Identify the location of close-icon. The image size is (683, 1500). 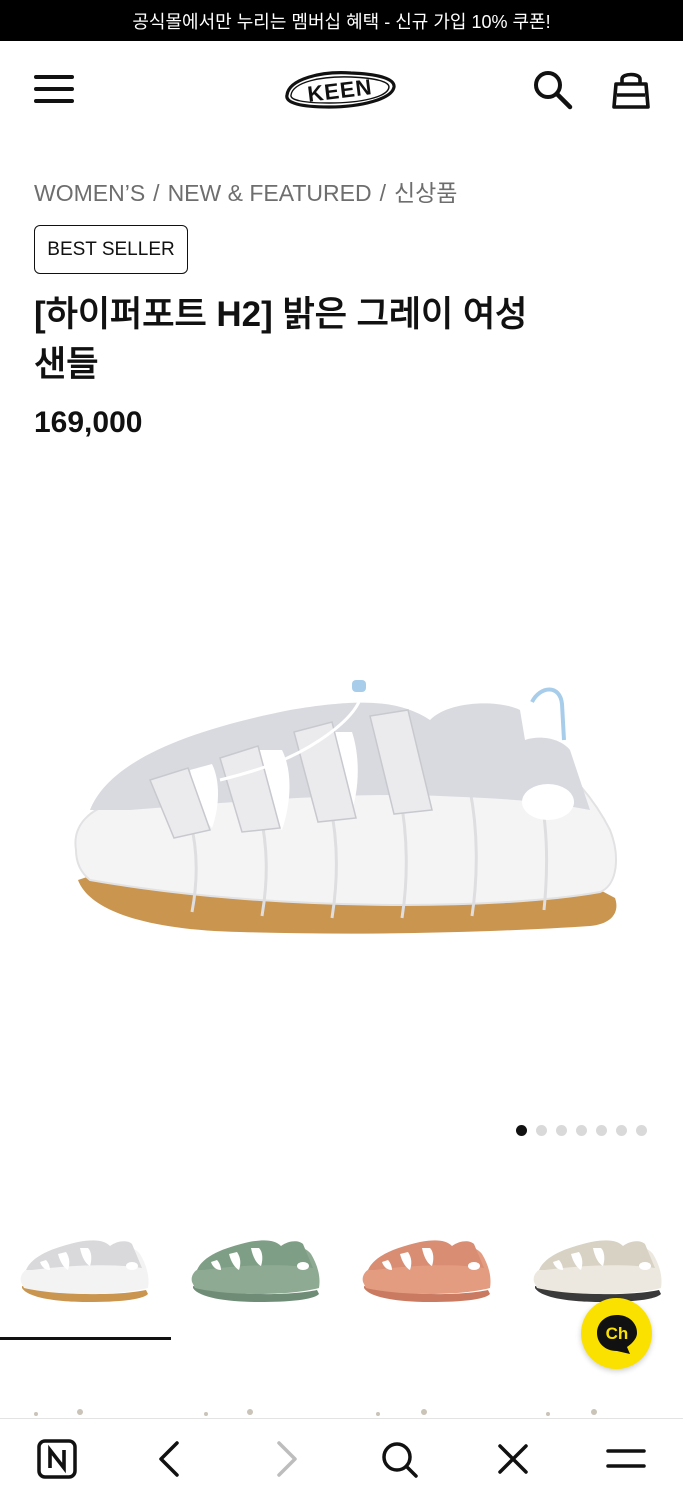
(513, 1459).